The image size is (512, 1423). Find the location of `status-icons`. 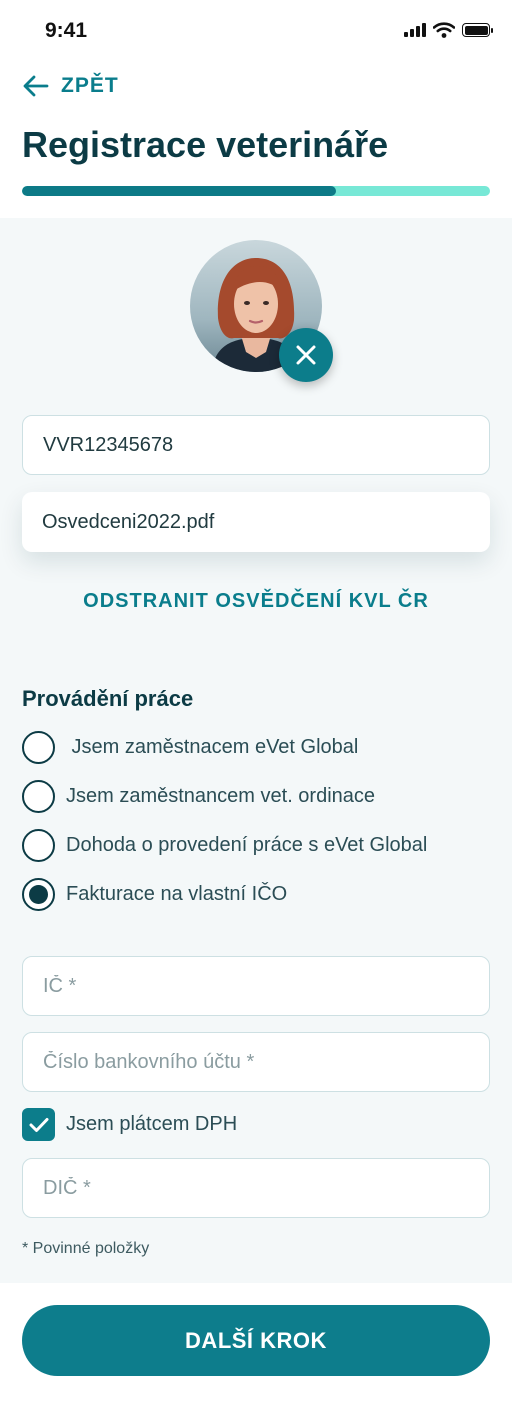

status-icons is located at coordinates (448, 30).